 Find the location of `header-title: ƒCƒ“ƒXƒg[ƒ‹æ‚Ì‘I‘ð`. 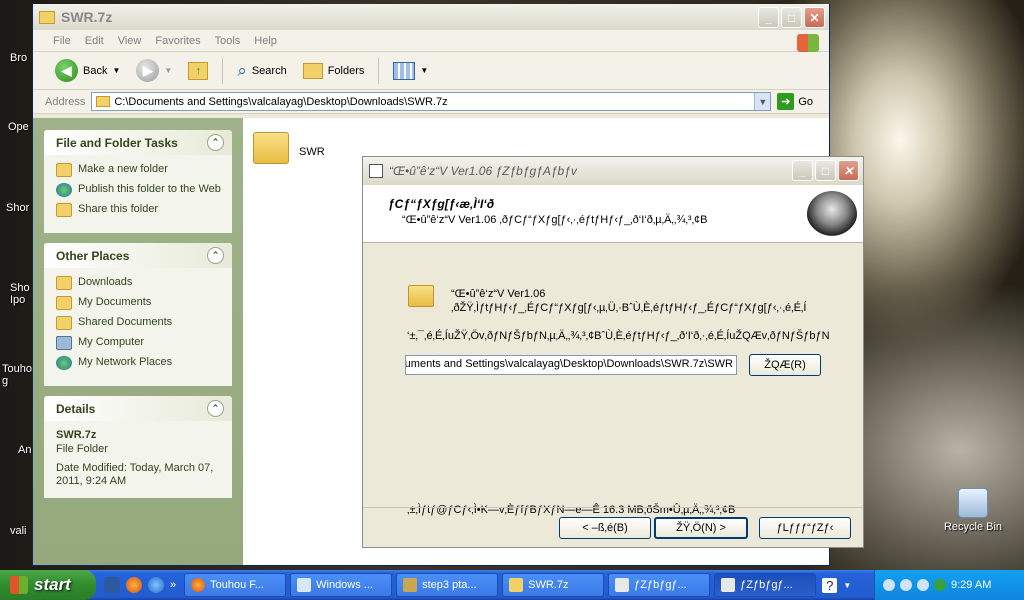

header-title: ƒCƒ“ƒXƒg[ƒ‹æ‚Ì‘I‘ð is located at coordinates (441, 204).